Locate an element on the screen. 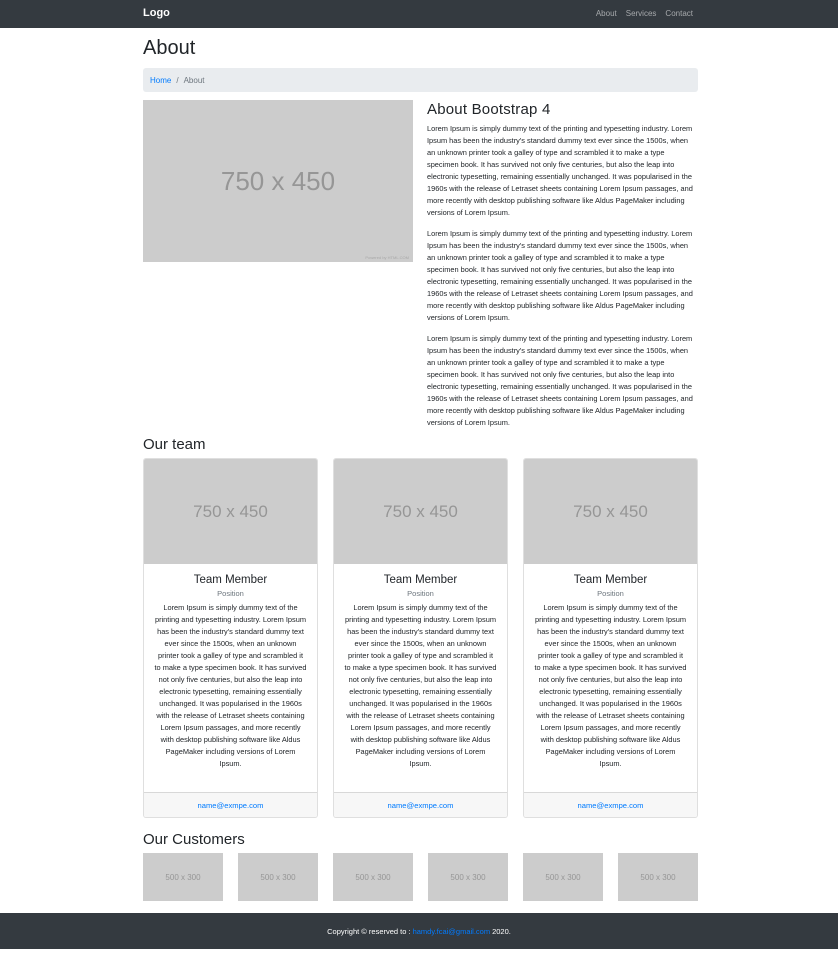 The width and height of the screenshot is (838, 954). team-section-title: Our team is located at coordinates (174, 444).